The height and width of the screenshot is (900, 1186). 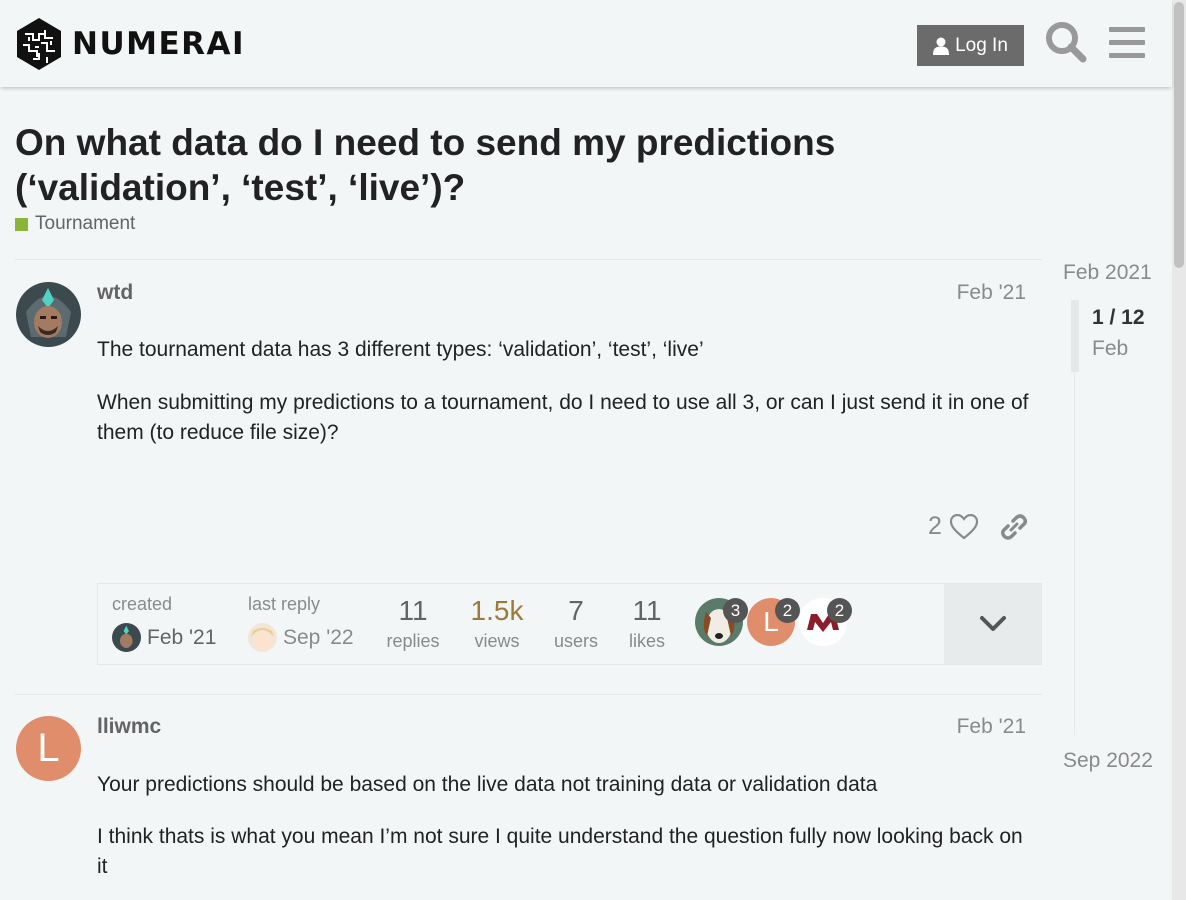 What do you see at coordinates (941, 46) in the screenshot?
I see `user-icon` at bounding box center [941, 46].